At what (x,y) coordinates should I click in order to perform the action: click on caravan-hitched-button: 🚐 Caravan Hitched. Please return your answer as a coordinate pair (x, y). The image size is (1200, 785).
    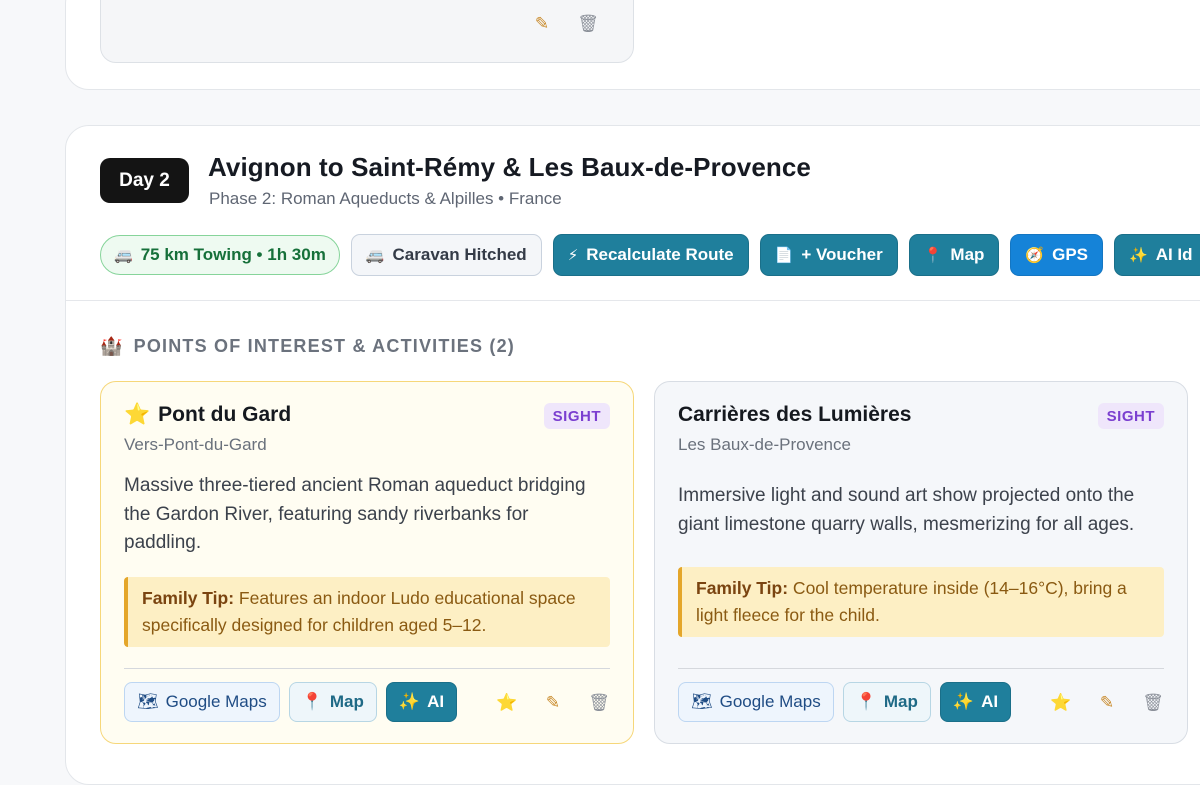
    Looking at the image, I should click on (446, 255).